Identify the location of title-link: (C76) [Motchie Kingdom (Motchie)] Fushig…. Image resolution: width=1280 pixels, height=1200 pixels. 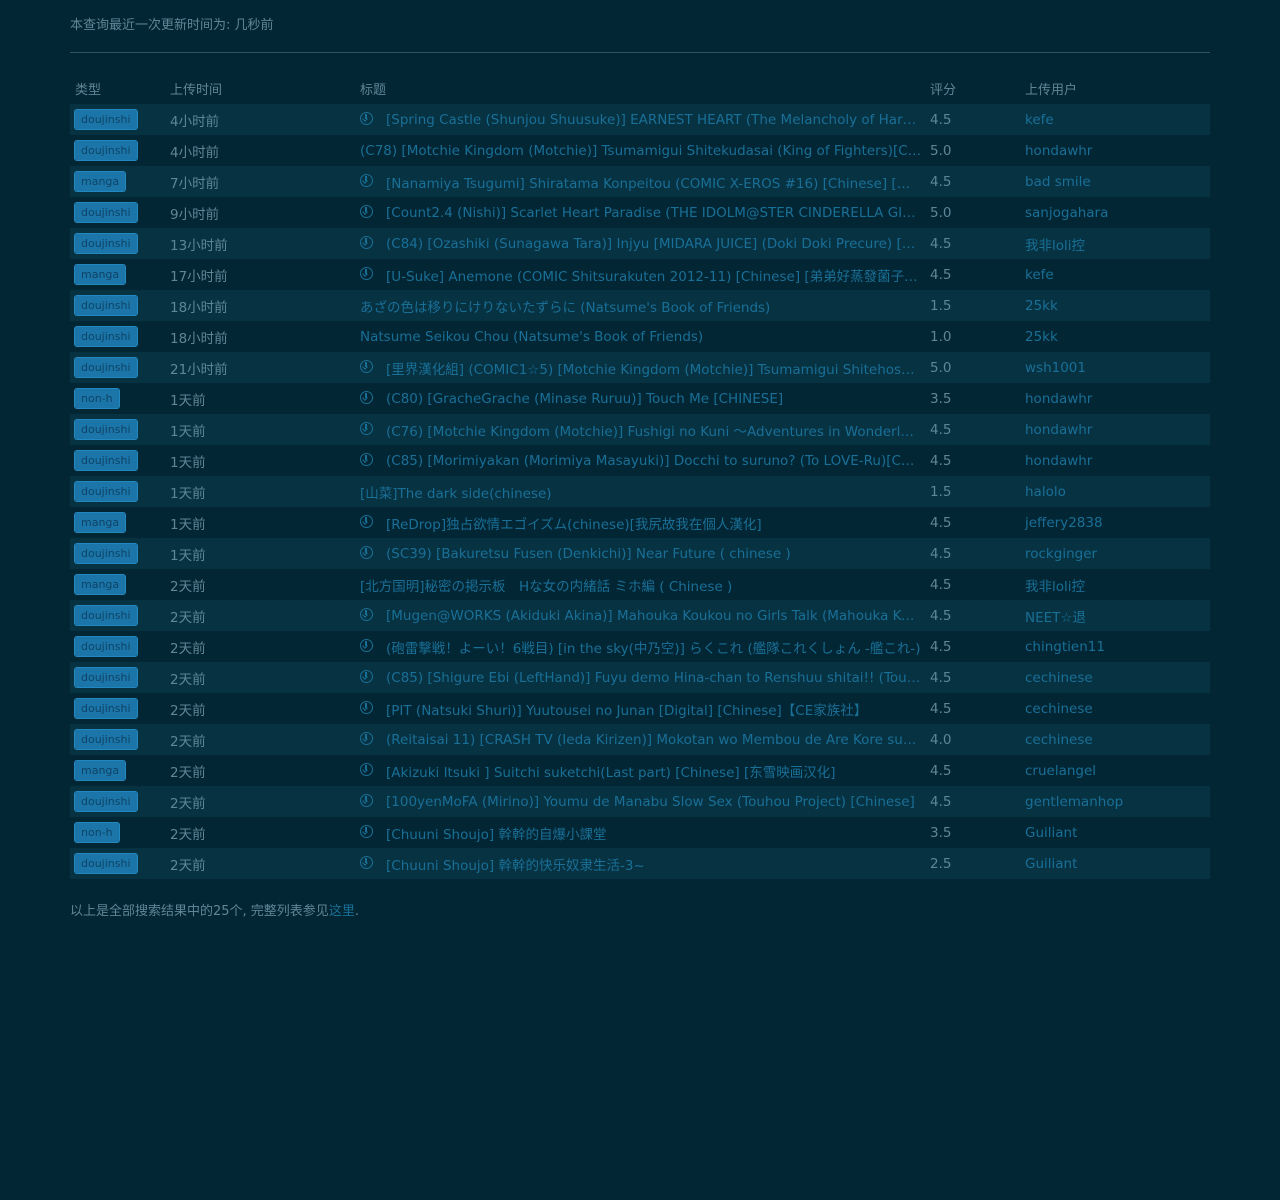
(653, 430).